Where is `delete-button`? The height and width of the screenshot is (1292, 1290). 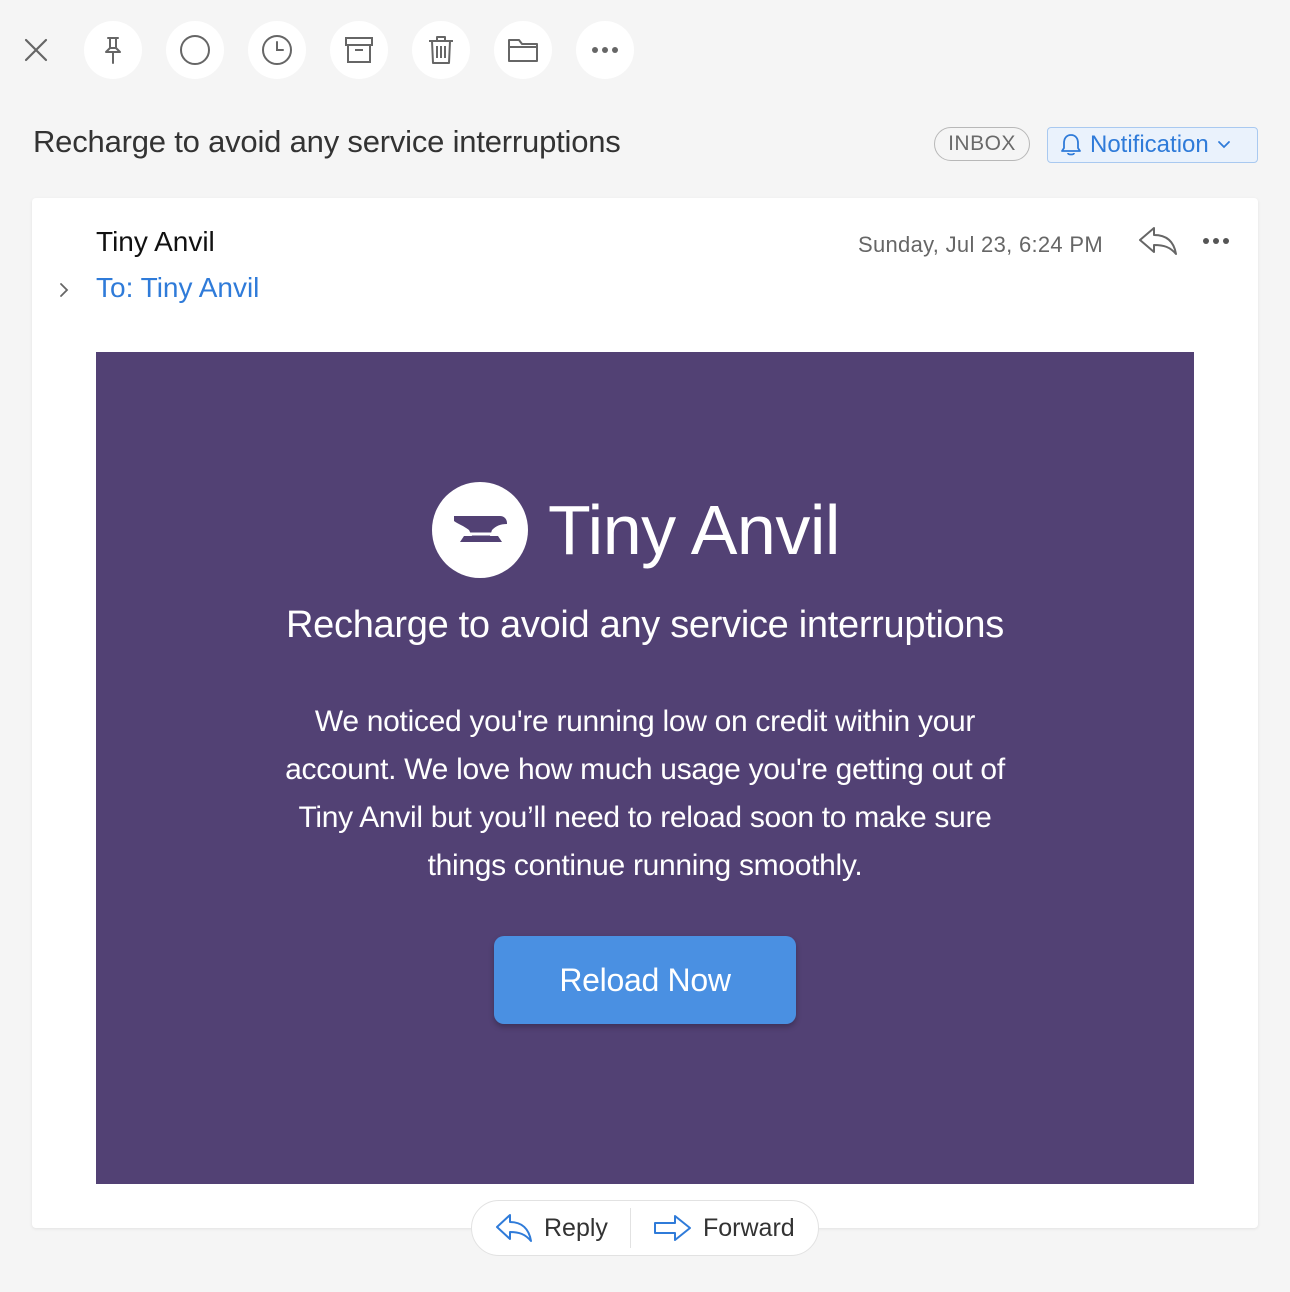 delete-button is located at coordinates (441, 50).